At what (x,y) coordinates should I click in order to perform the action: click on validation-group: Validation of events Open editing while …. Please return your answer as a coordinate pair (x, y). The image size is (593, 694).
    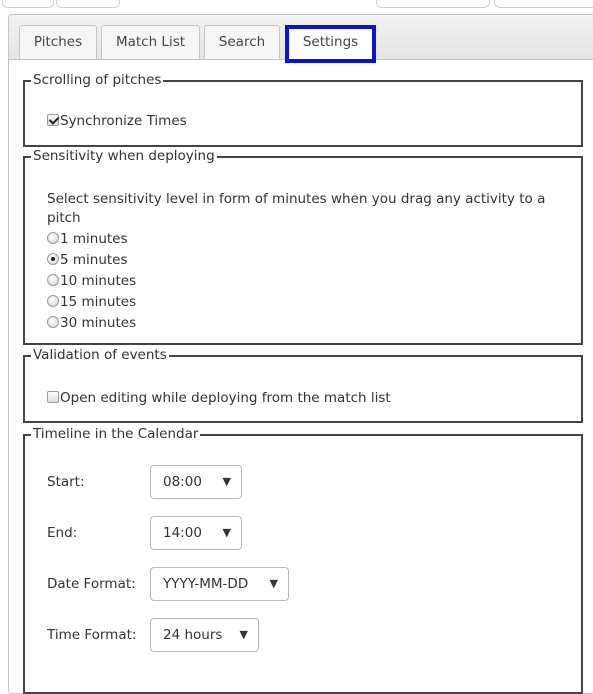
    Looking at the image, I should click on (303, 384).